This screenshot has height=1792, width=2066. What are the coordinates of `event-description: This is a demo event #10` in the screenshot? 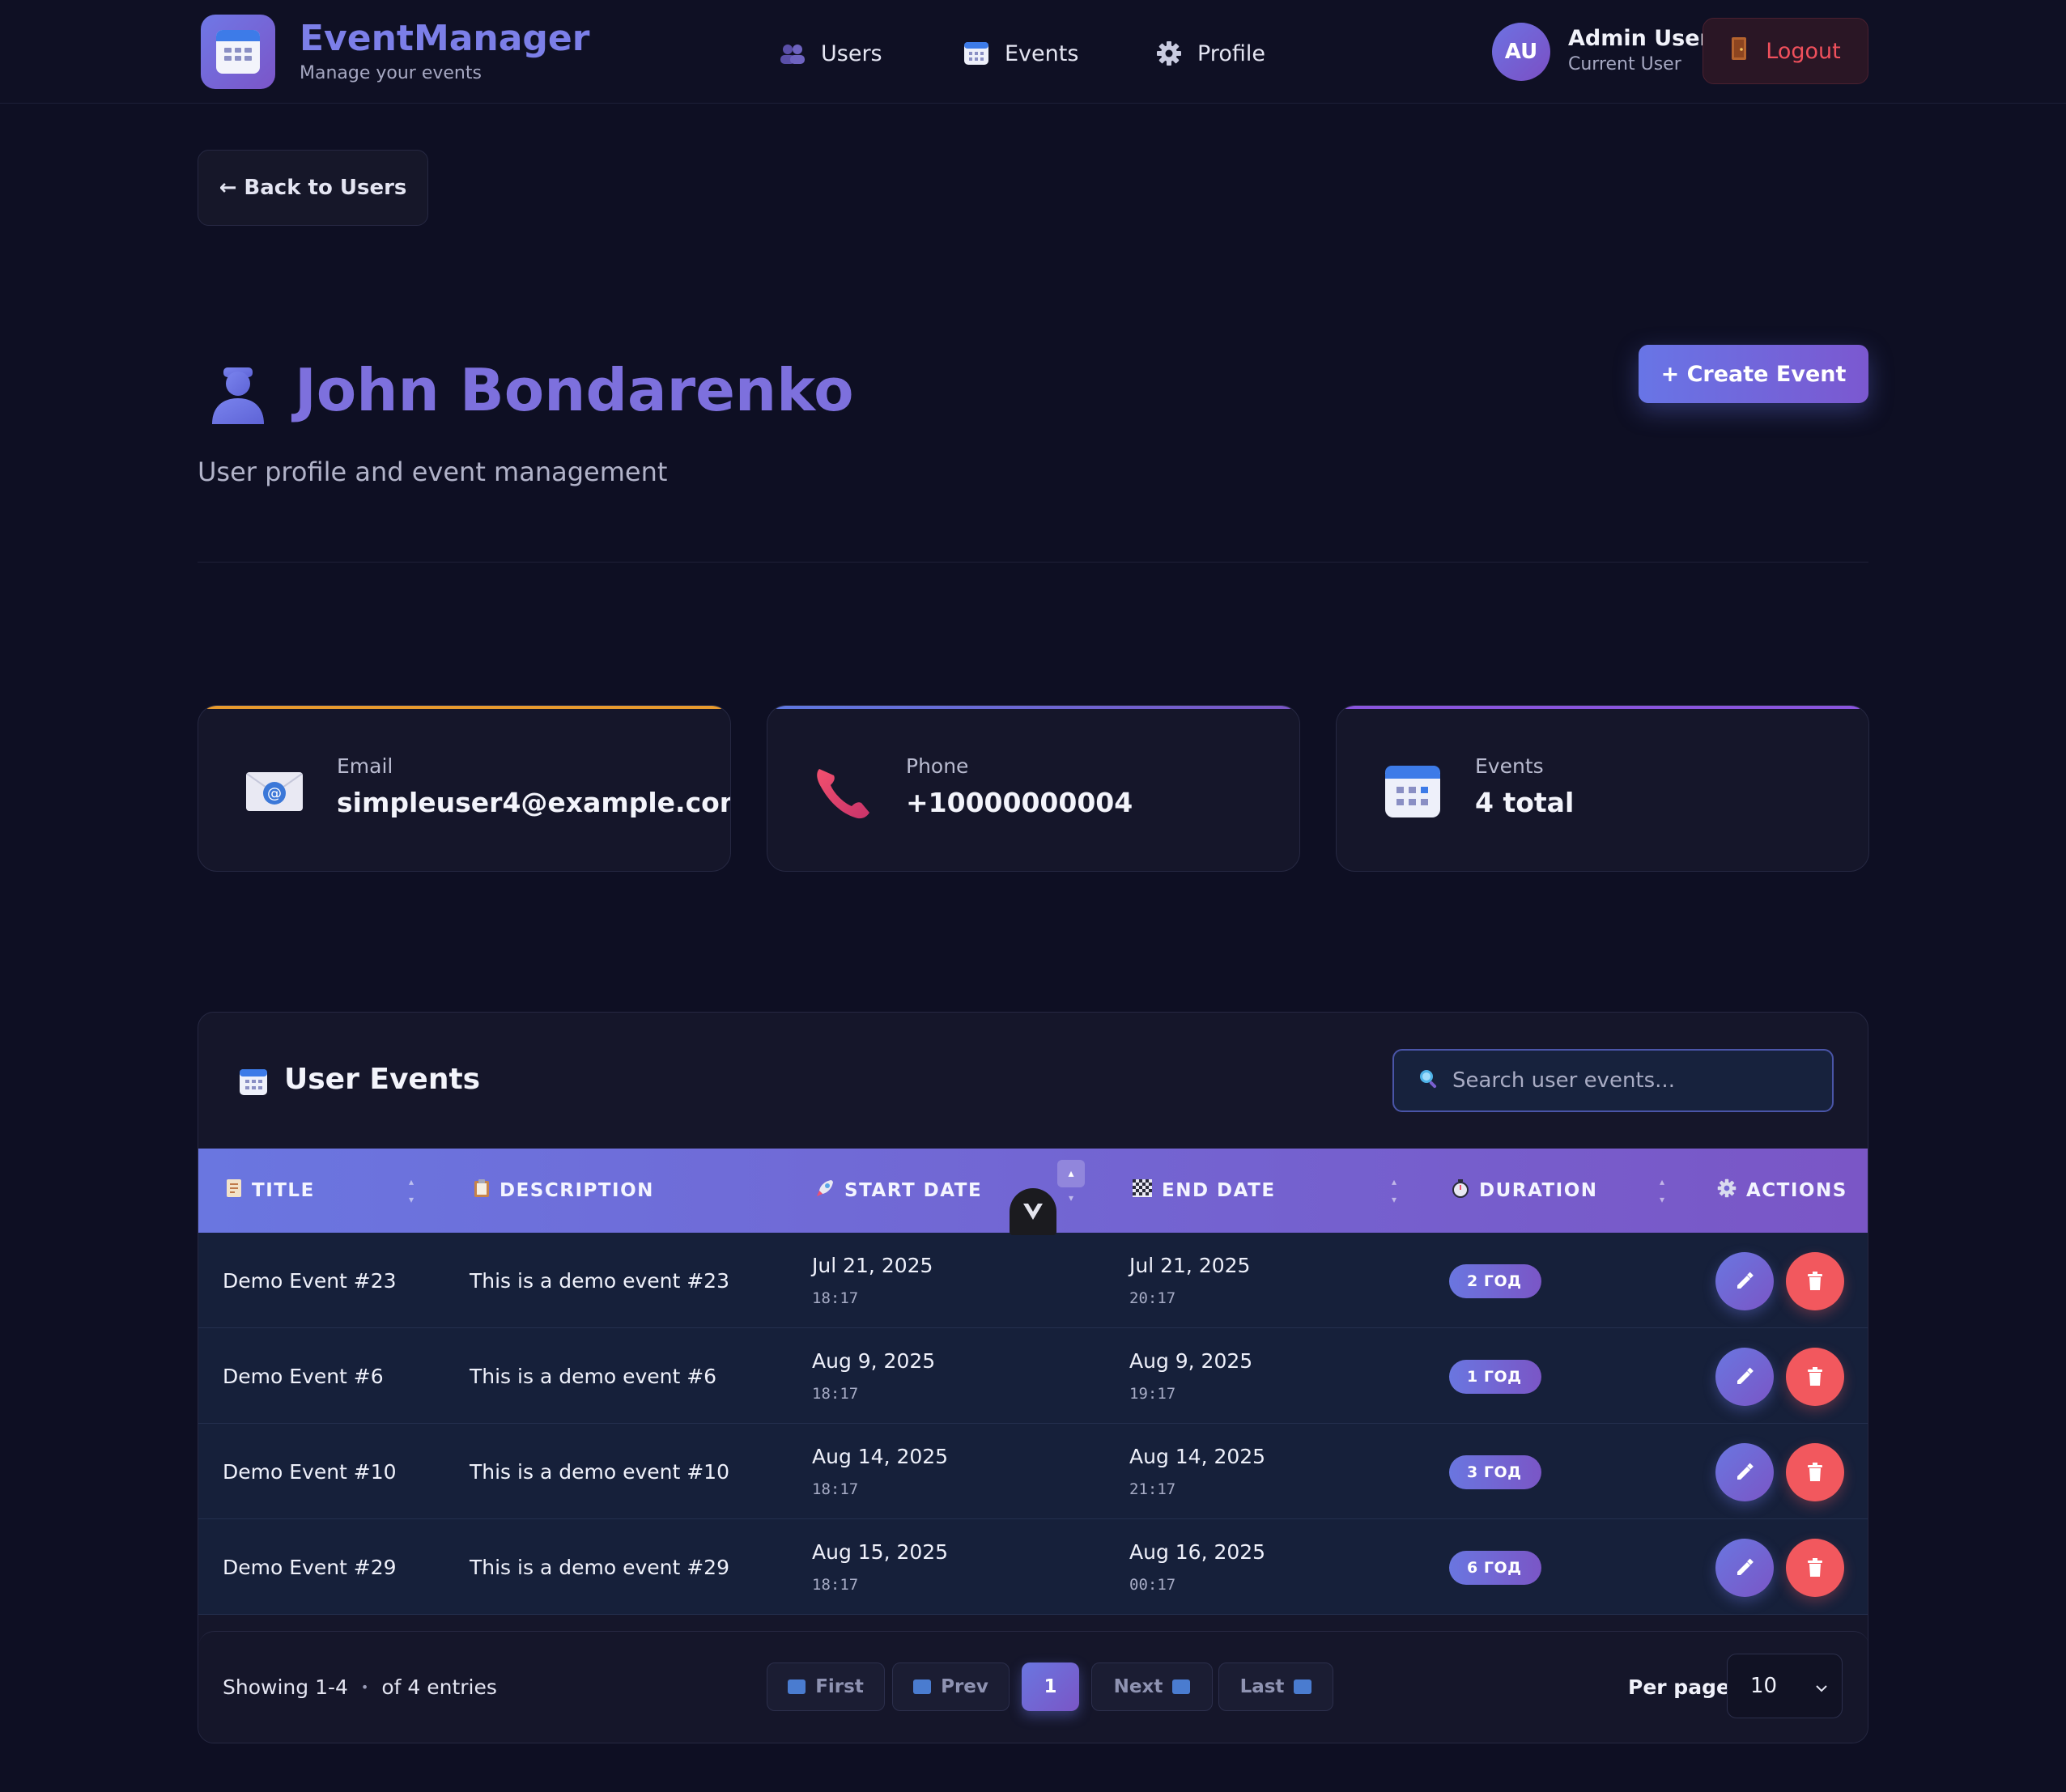 It's located at (599, 1472).